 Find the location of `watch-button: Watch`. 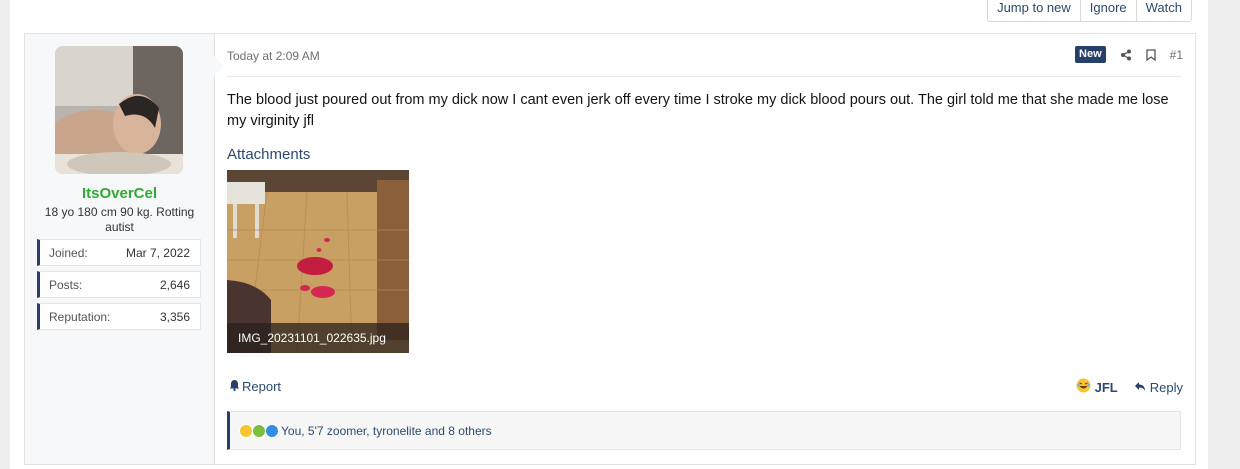

watch-button: Watch is located at coordinates (1163, 10).